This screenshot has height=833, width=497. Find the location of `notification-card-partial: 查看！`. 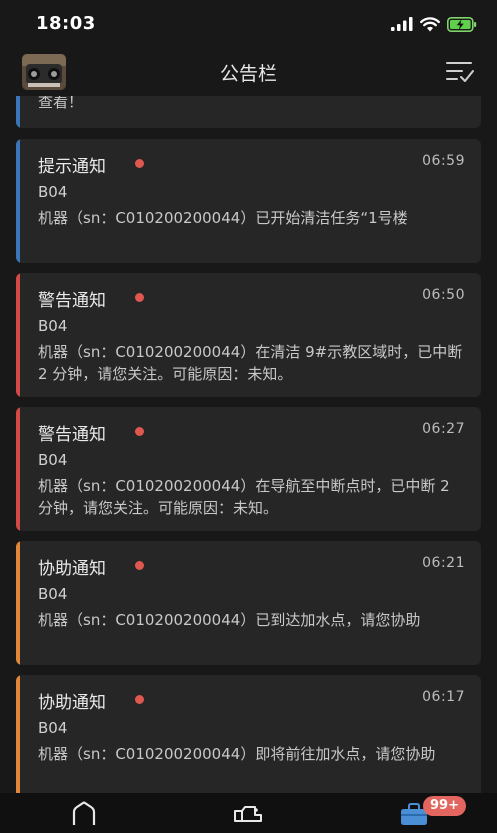

notification-card-partial: 查看！ is located at coordinates (248, 112).